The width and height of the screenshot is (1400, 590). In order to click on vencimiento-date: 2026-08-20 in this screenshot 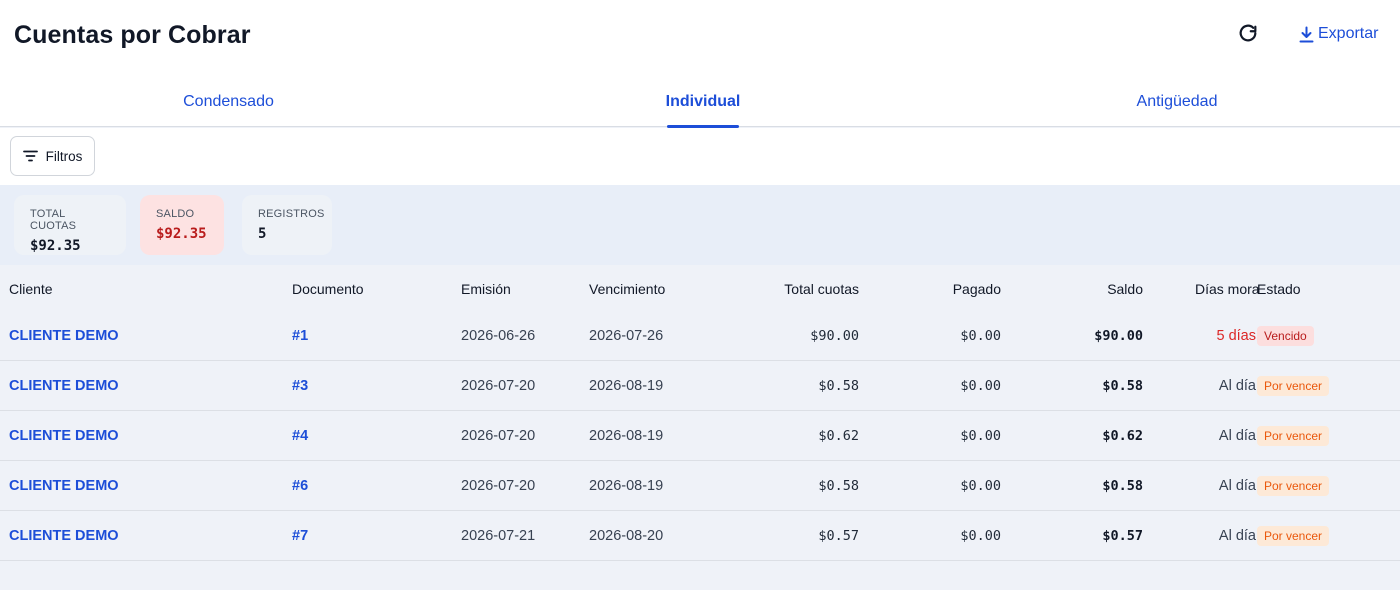, I will do `click(626, 535)`.